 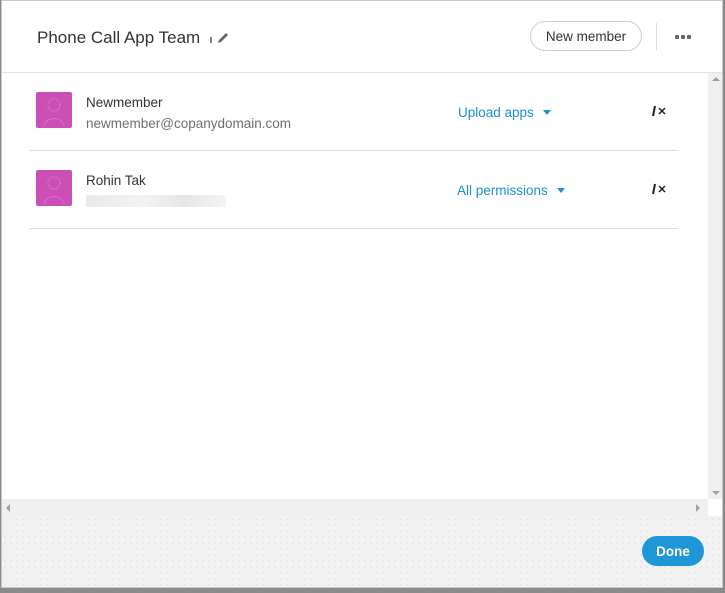 I want to click on permission-label: Upload apps, so click(x=496, y=112).